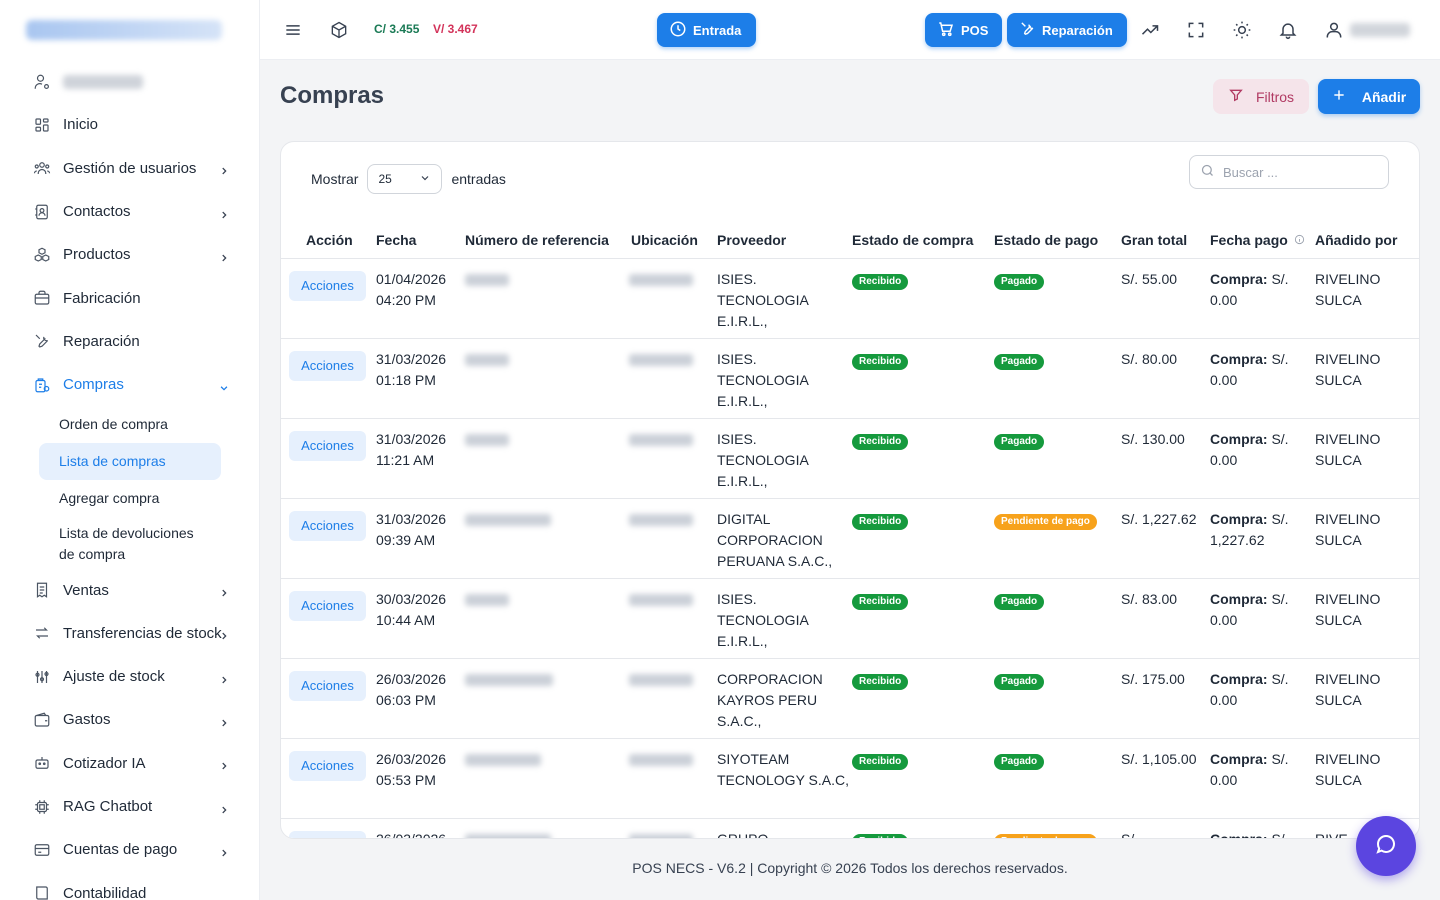 This screenshot has width=1440, height=900. Describe the element at coordinates (1067, 30) in the screenshot. I see `reparacion-button: Reparación` at that location.